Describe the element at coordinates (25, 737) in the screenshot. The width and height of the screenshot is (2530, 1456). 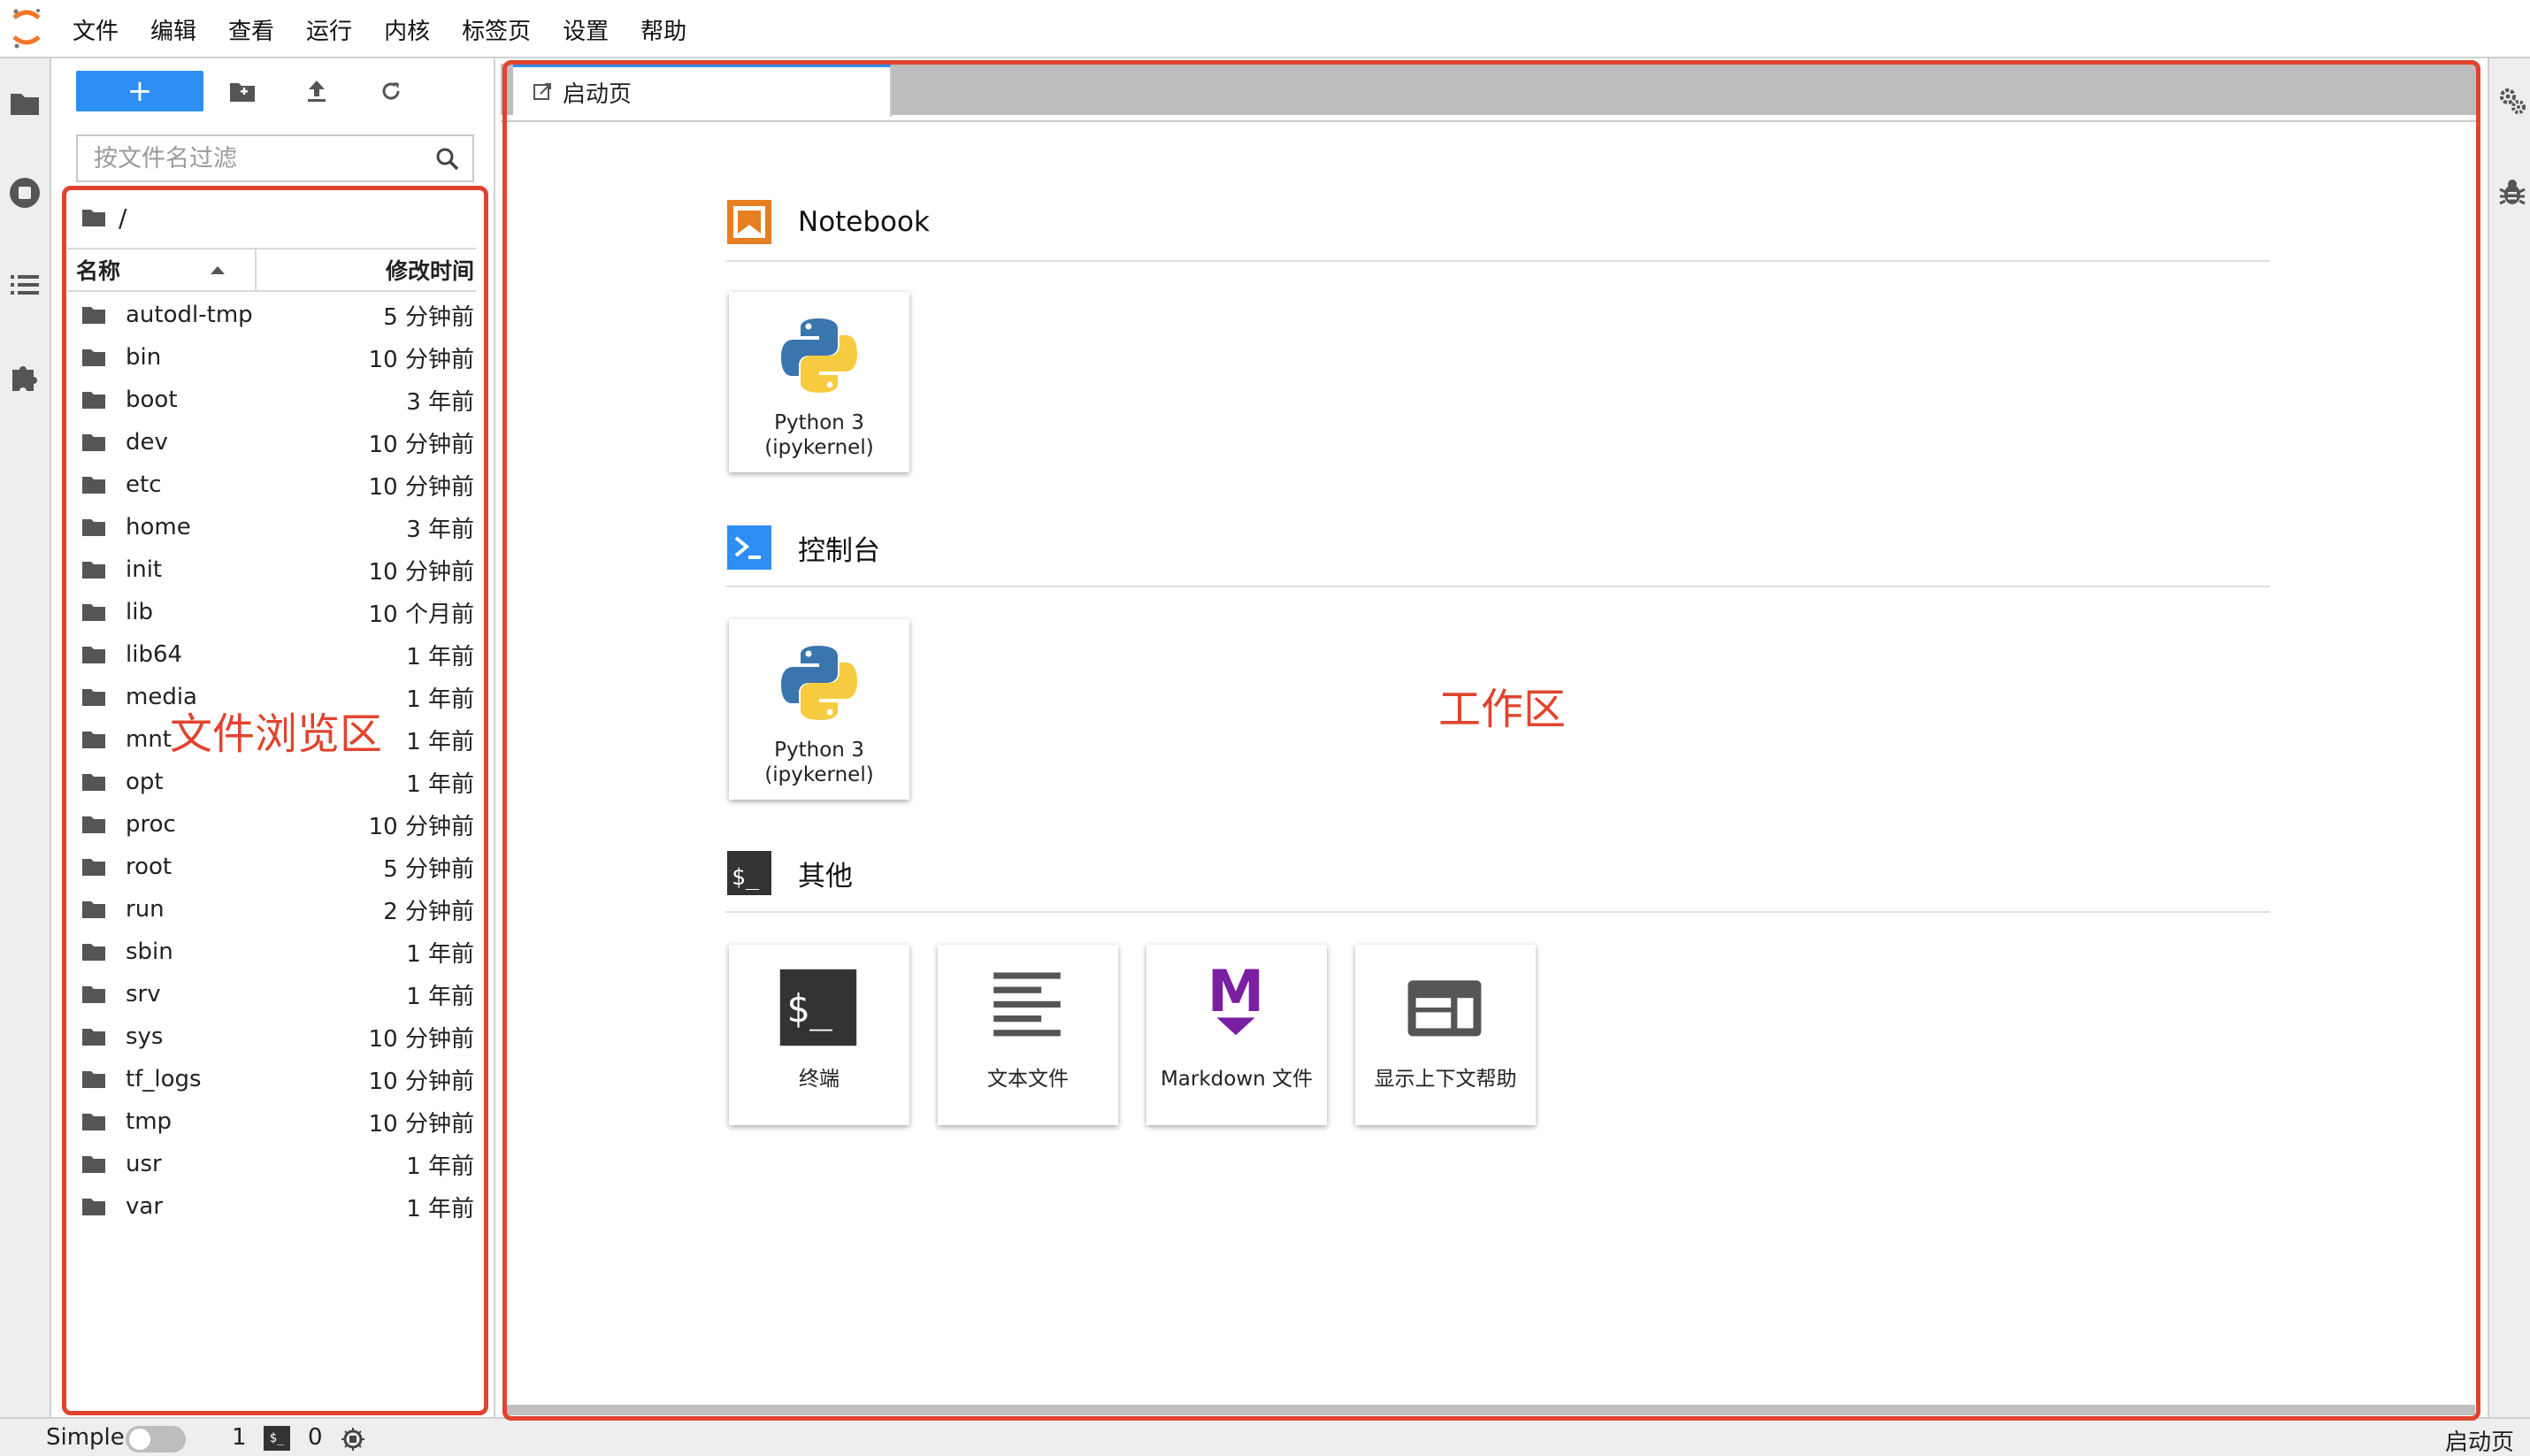
I see `left-activity-bar` at that location.